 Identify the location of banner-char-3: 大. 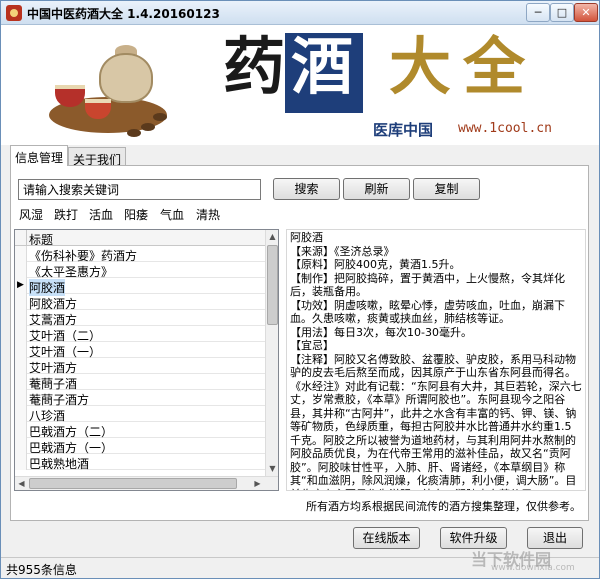
(420, 66).